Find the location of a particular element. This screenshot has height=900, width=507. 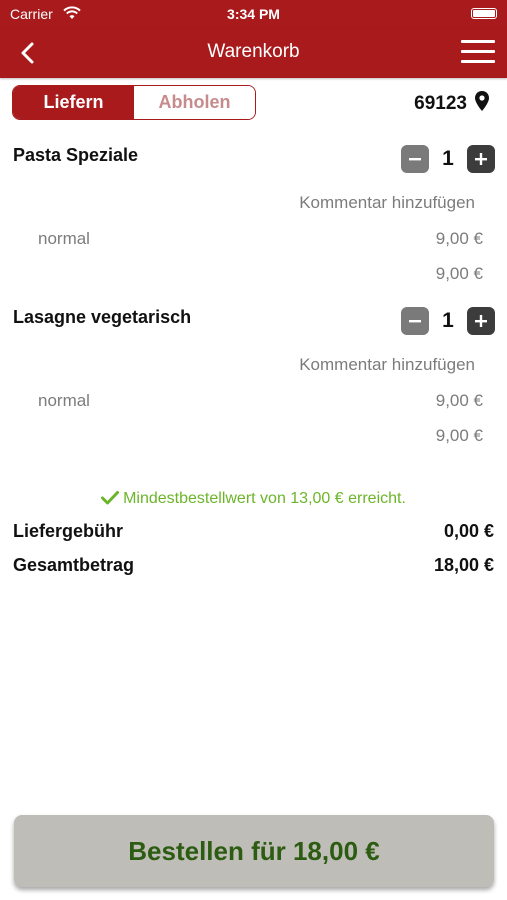

zip-code: 69123 is located at coordinates (451, 104).